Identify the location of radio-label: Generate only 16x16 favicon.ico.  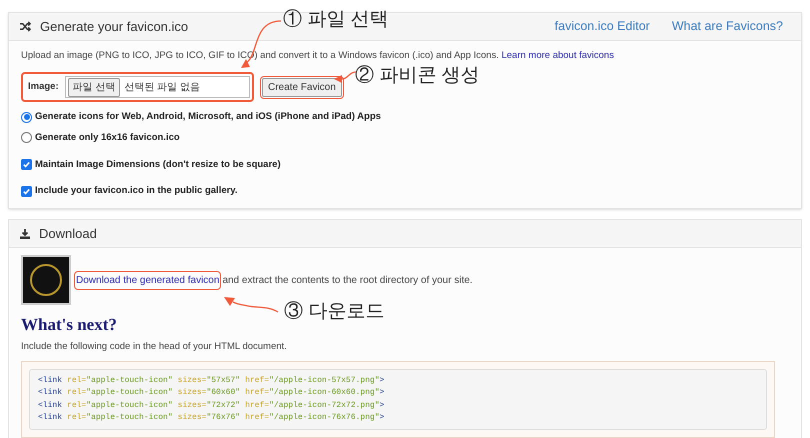
(107, 137).